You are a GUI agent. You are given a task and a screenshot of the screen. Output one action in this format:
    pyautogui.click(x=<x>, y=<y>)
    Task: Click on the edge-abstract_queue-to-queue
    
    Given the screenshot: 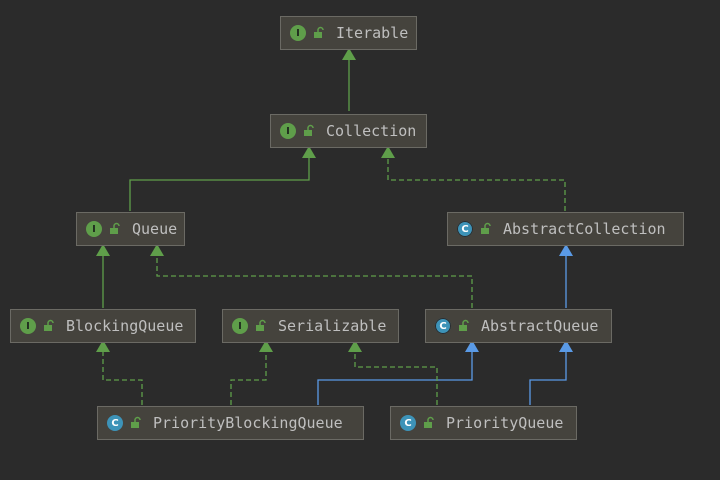 What is the action you would take?
    pyautogui.click(x=314, y=282)
    